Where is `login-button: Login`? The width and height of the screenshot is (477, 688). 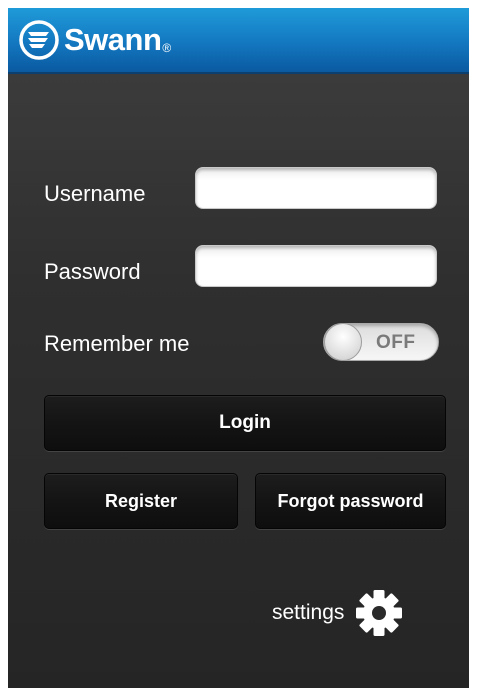
login-button: Login is located at coordinates (245, 423).